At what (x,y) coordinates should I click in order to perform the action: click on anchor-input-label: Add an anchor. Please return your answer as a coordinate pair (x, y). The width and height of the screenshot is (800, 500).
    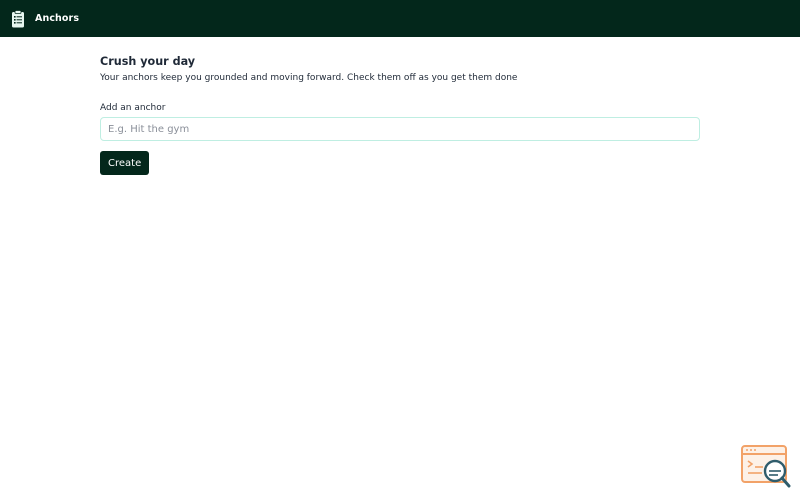
    Looking at the image, I should click on (133, 108).